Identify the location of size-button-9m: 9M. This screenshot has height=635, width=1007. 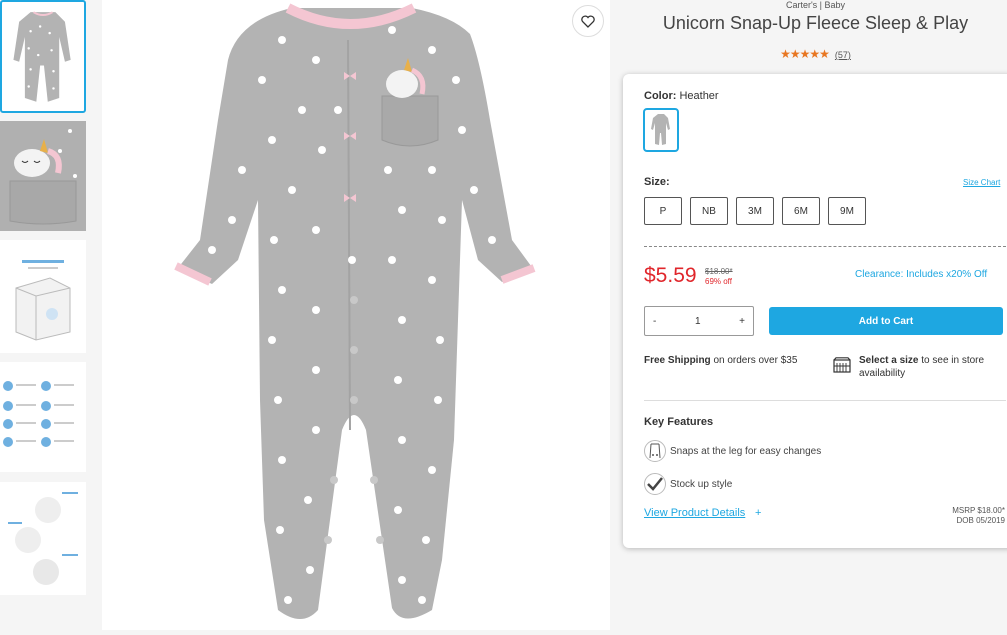
(847, 211).